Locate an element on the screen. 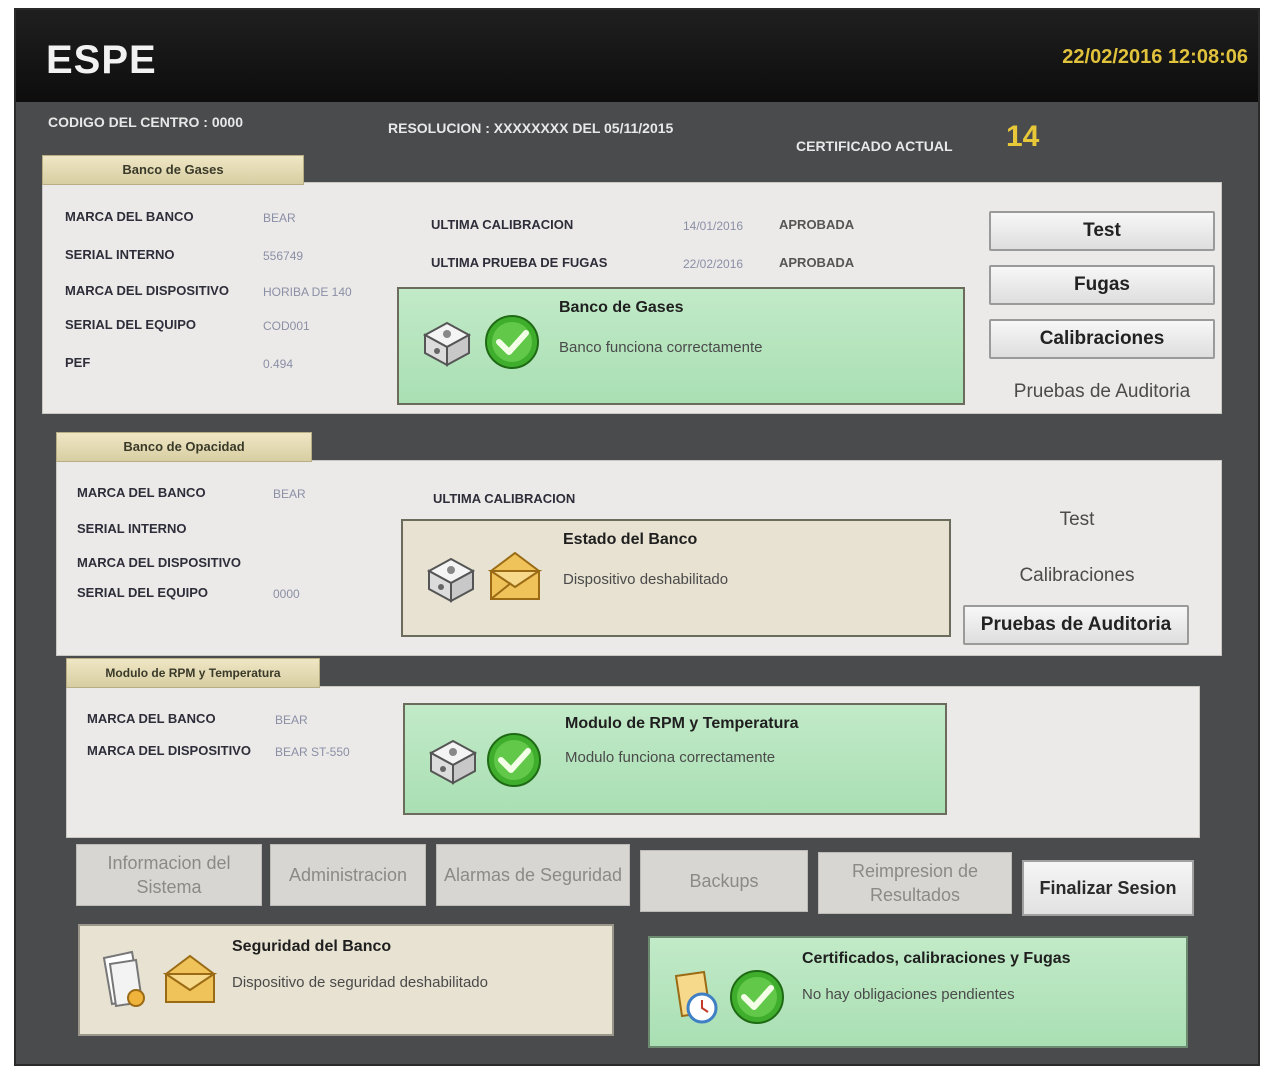  certificates-text: No hay obligaciones pendientes is located at coordinates (908, 994).